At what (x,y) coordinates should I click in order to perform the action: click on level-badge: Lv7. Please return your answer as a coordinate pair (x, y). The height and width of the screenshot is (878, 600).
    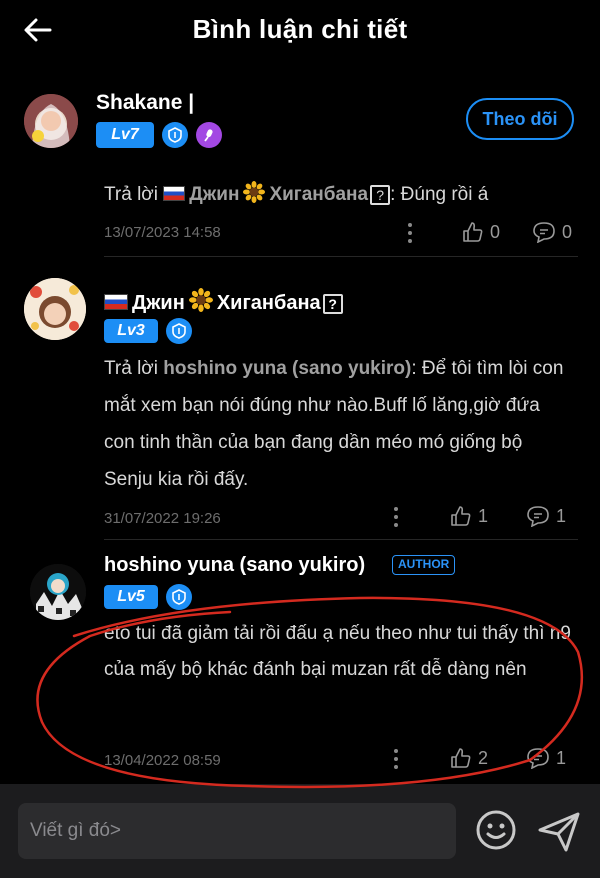
    Looking at the image, I should click on (125, 135).